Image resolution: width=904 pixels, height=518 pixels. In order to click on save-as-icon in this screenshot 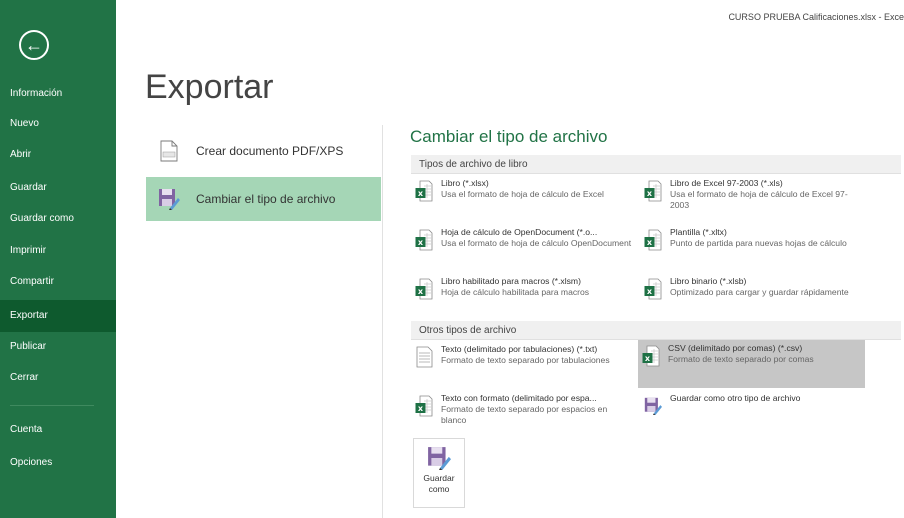, I will do `click(439, 458)`.